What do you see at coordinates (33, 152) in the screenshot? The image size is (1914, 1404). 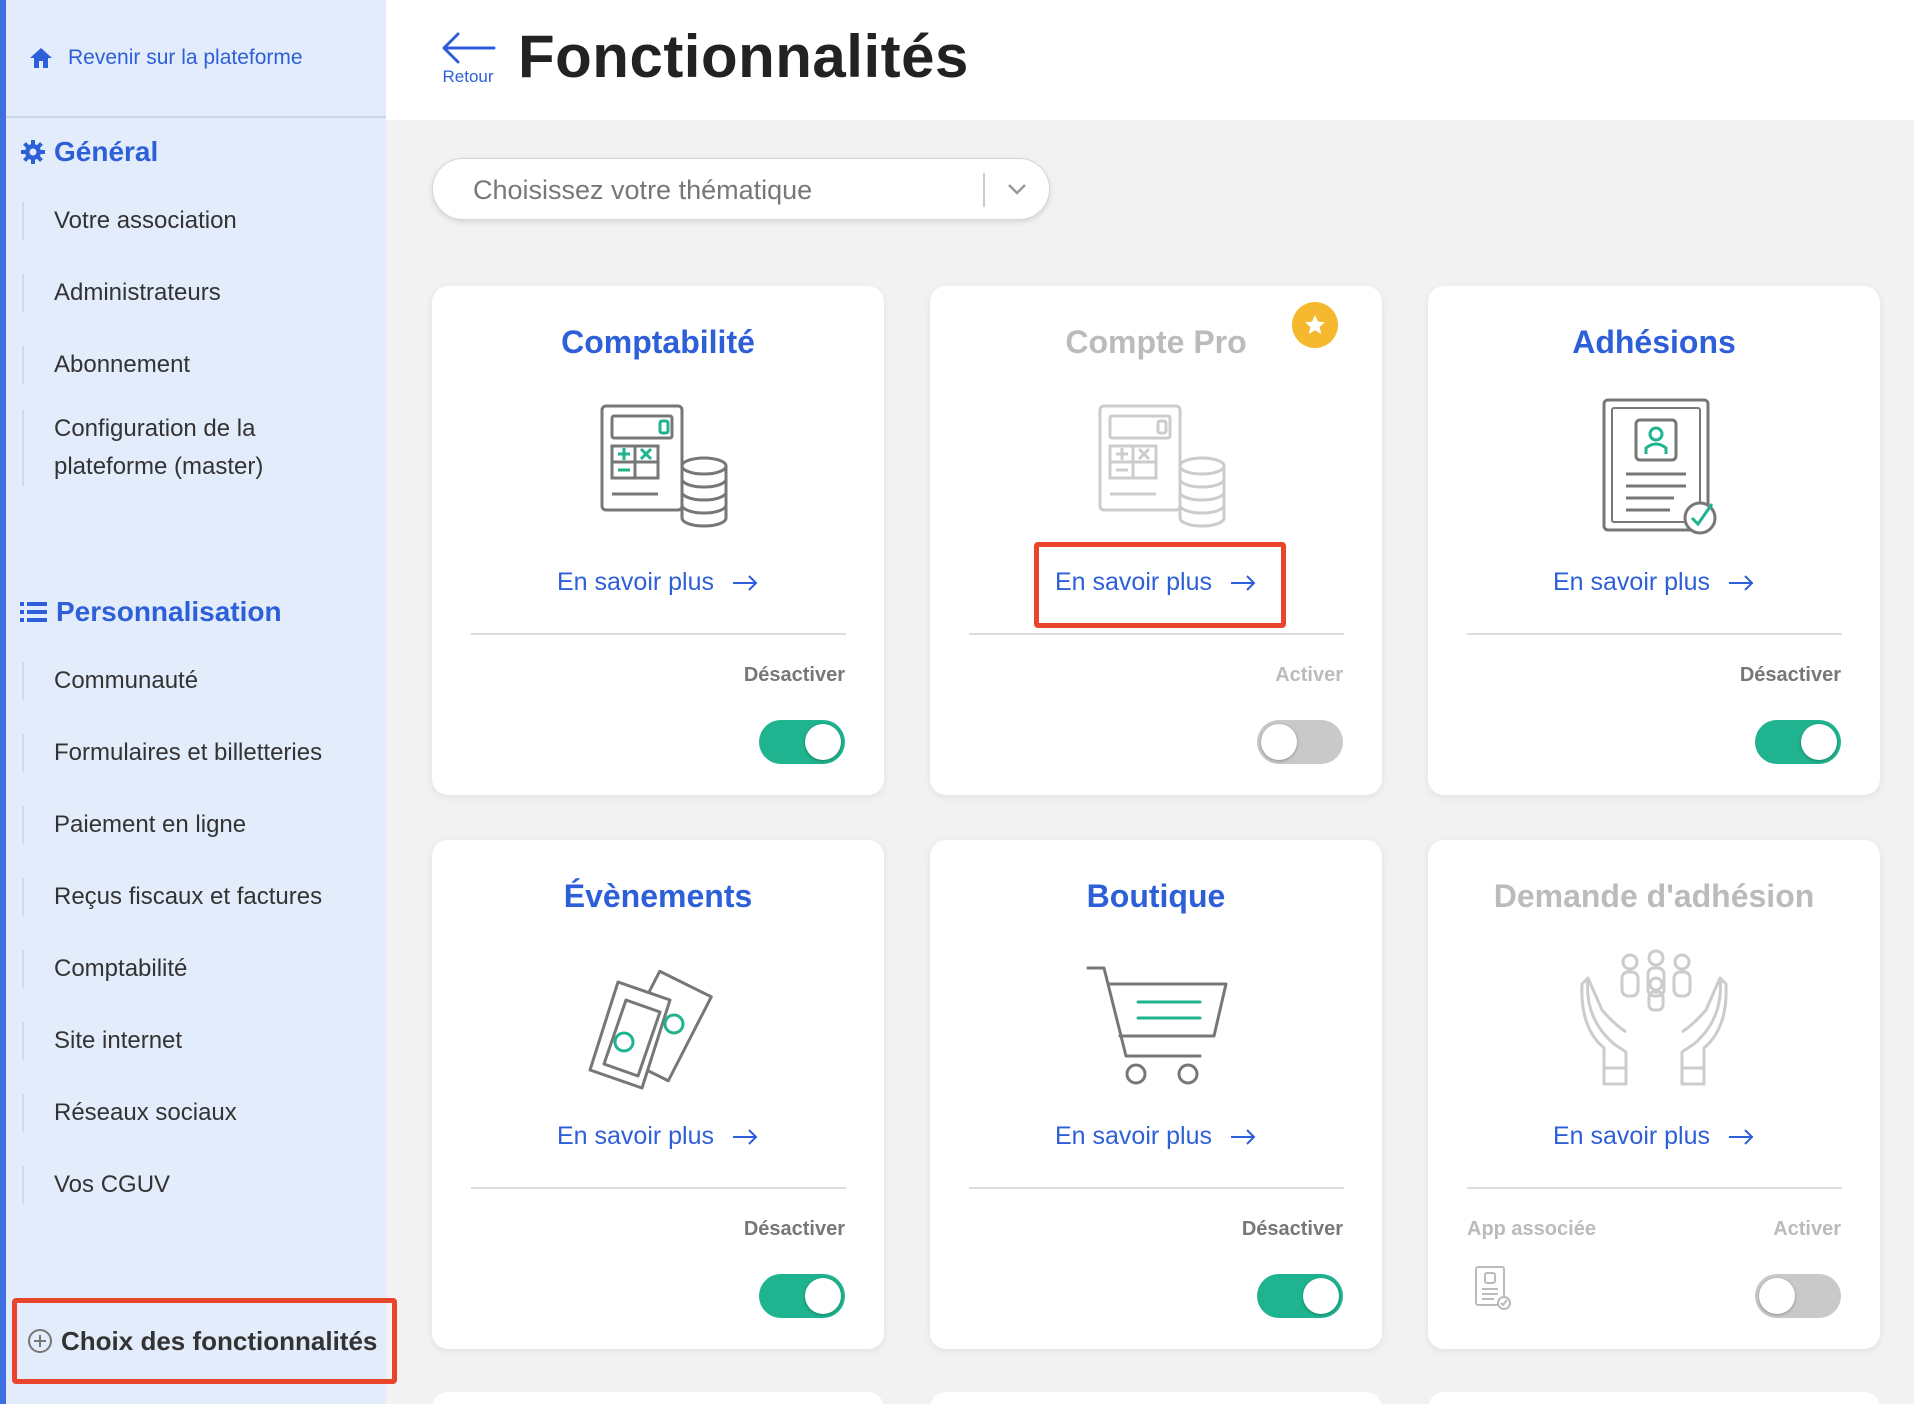 I see `gear-icon` at bounding box center [33, 152].